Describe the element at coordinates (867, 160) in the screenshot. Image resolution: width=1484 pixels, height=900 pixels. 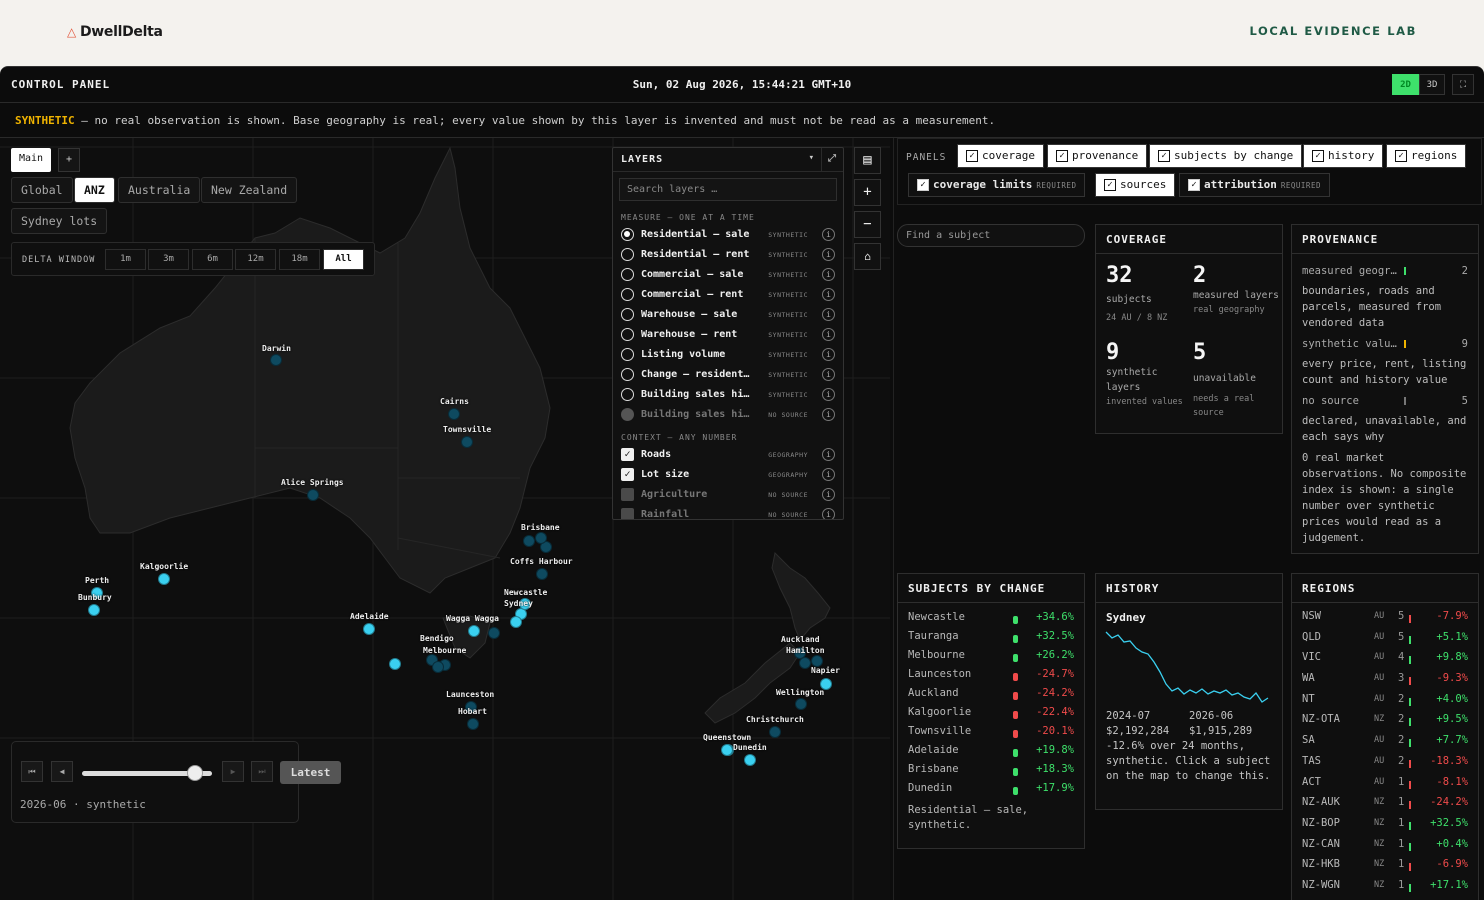
I see `layers-toggle-icon: ▤` at that location.